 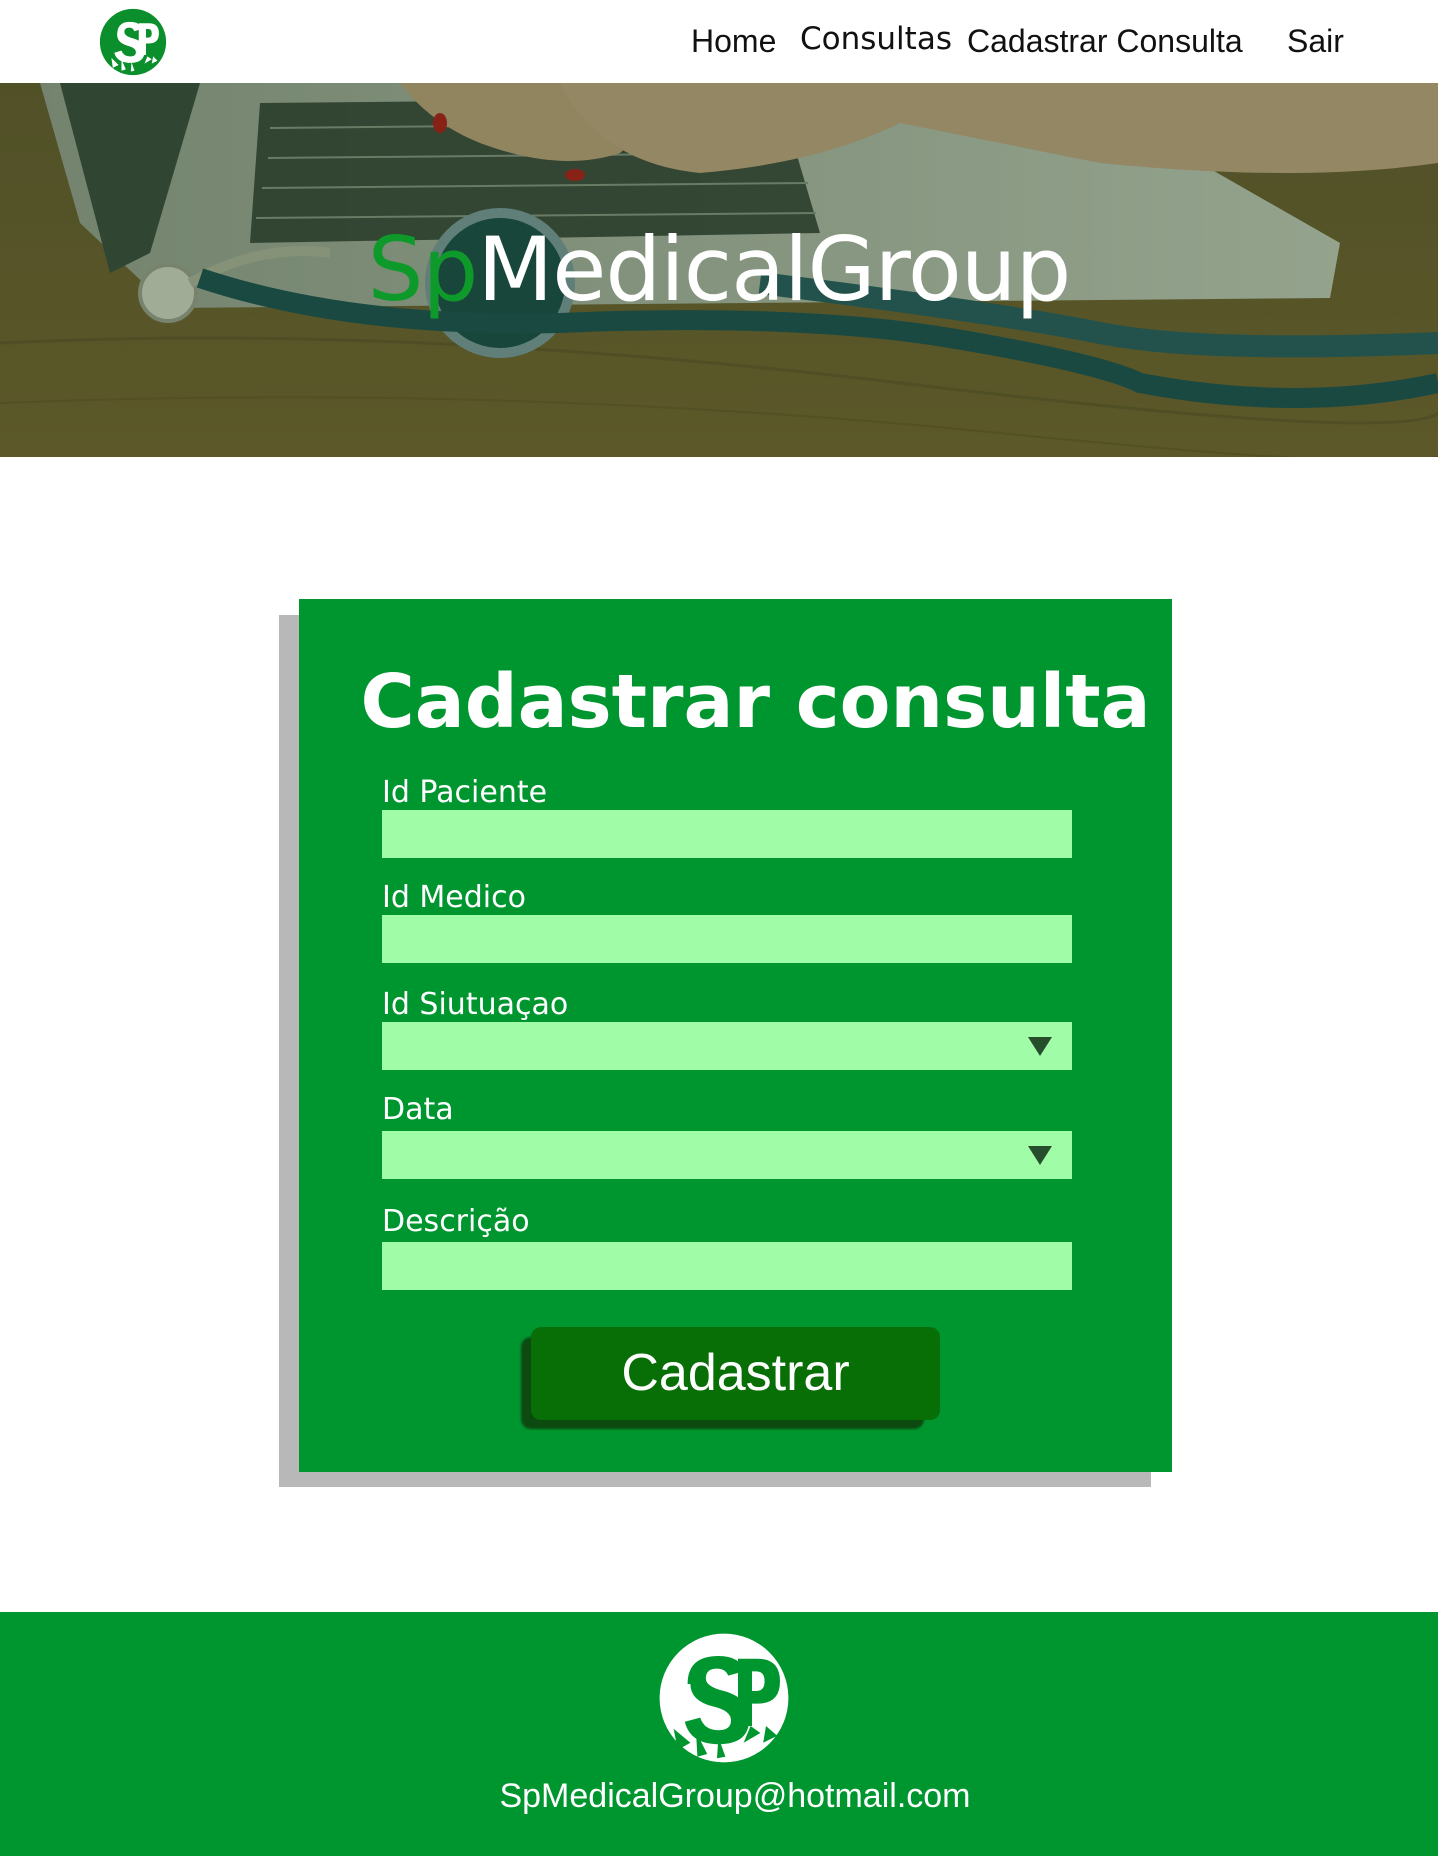 What do you see at coordinates (418, 1109) in the screenshot?
I see `label-data: Data` at bounding box center [418, 1109].